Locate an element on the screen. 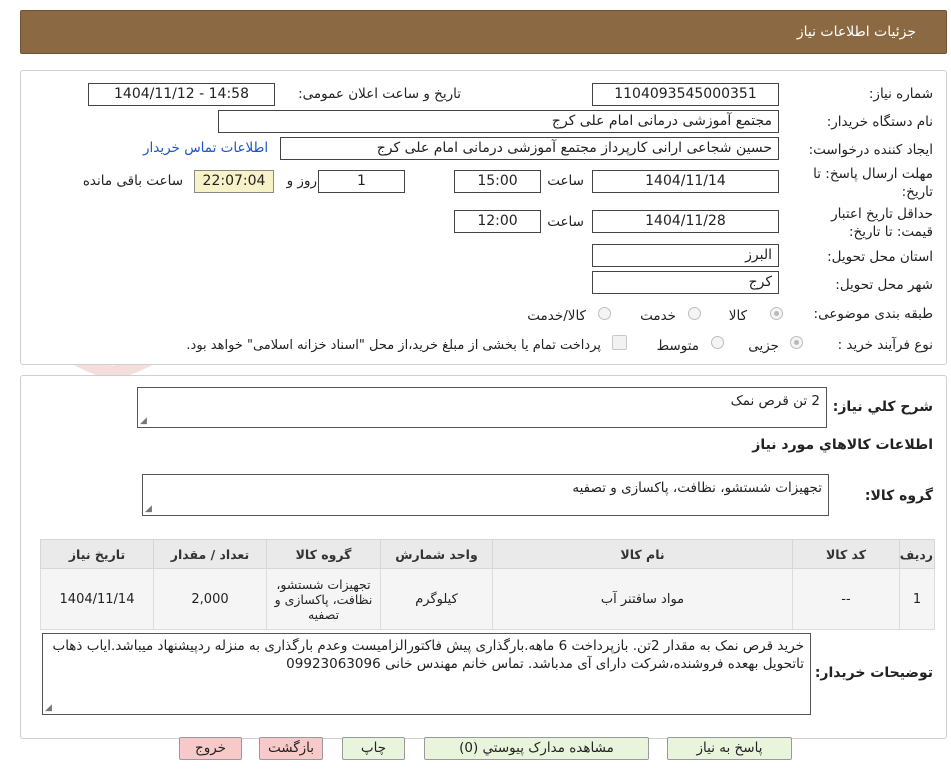  col-header: نام کالا is located at coordinates (642, 554).